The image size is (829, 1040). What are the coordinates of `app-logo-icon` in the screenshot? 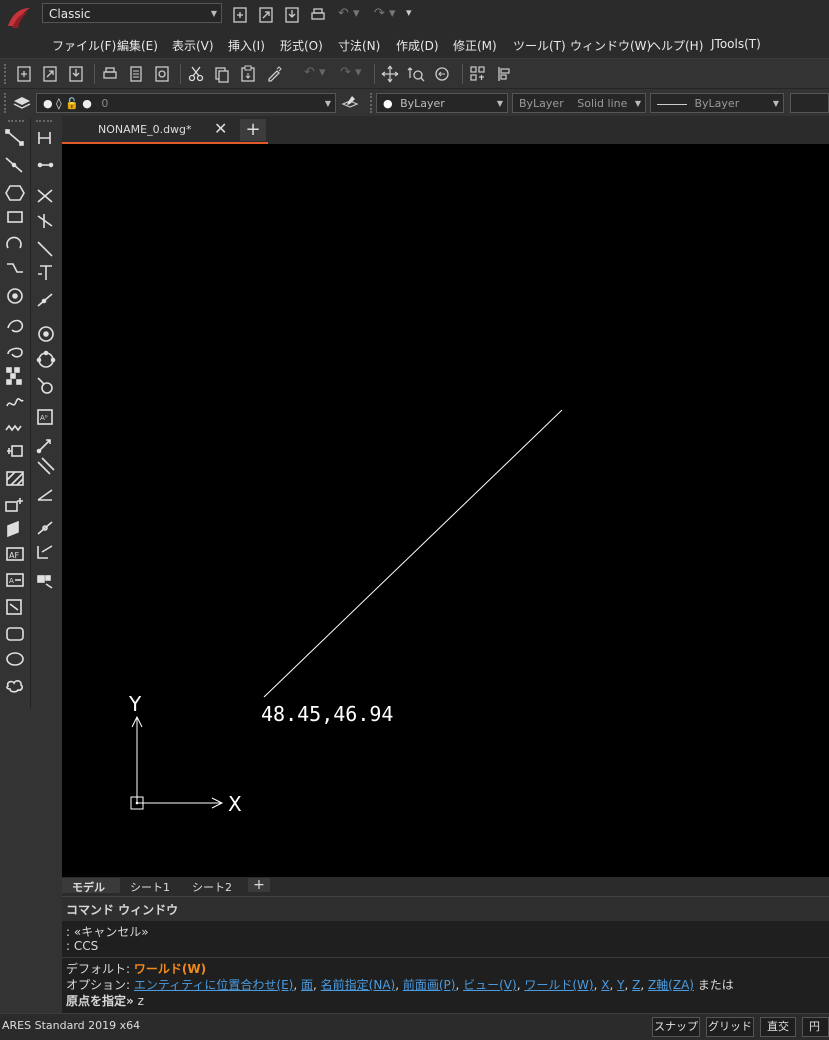 It's located at (18, 18).